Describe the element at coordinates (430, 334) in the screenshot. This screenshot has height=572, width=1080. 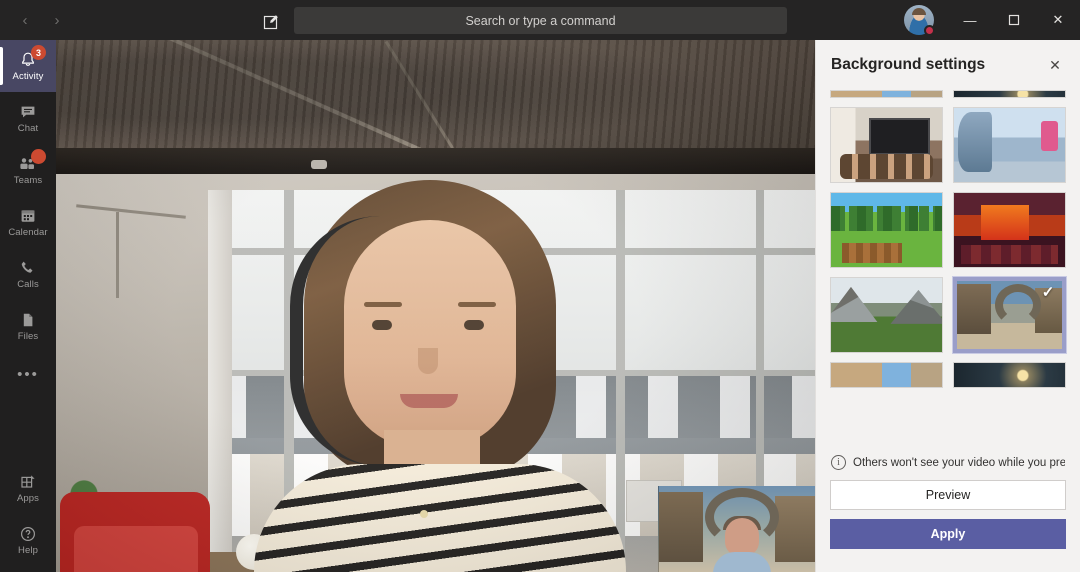
I see `face` at that location.